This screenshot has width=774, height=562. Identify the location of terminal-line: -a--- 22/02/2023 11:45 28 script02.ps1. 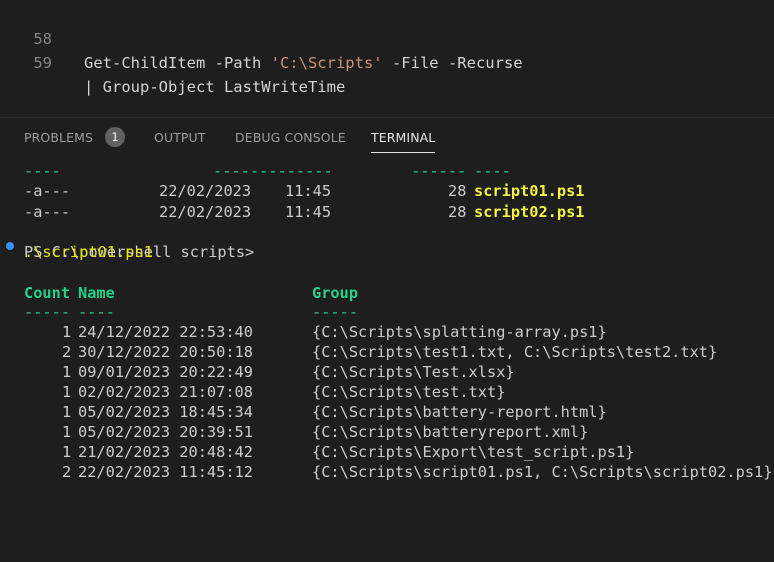
(304, 212).